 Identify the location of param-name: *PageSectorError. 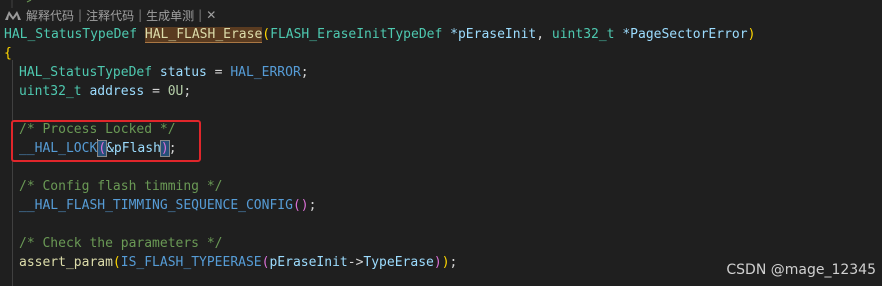
(681, 34).